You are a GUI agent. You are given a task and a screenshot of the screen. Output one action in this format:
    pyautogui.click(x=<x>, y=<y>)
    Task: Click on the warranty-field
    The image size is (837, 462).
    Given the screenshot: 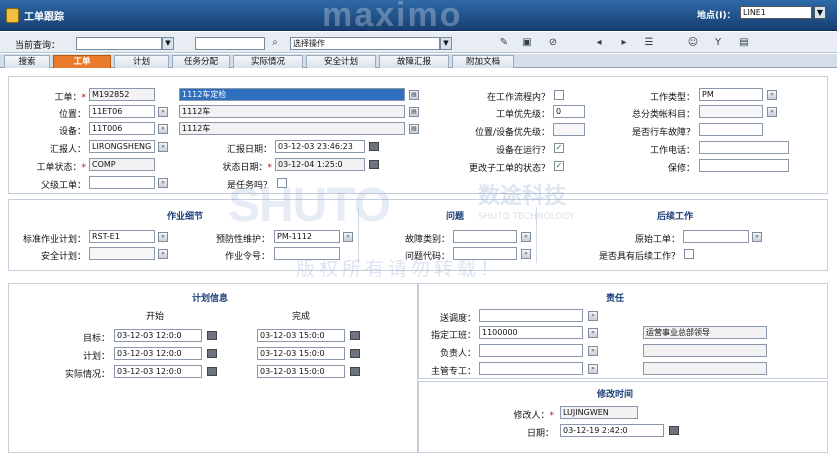 What is the action you would take?
    pyautogui.click(x=744, y=165)
    